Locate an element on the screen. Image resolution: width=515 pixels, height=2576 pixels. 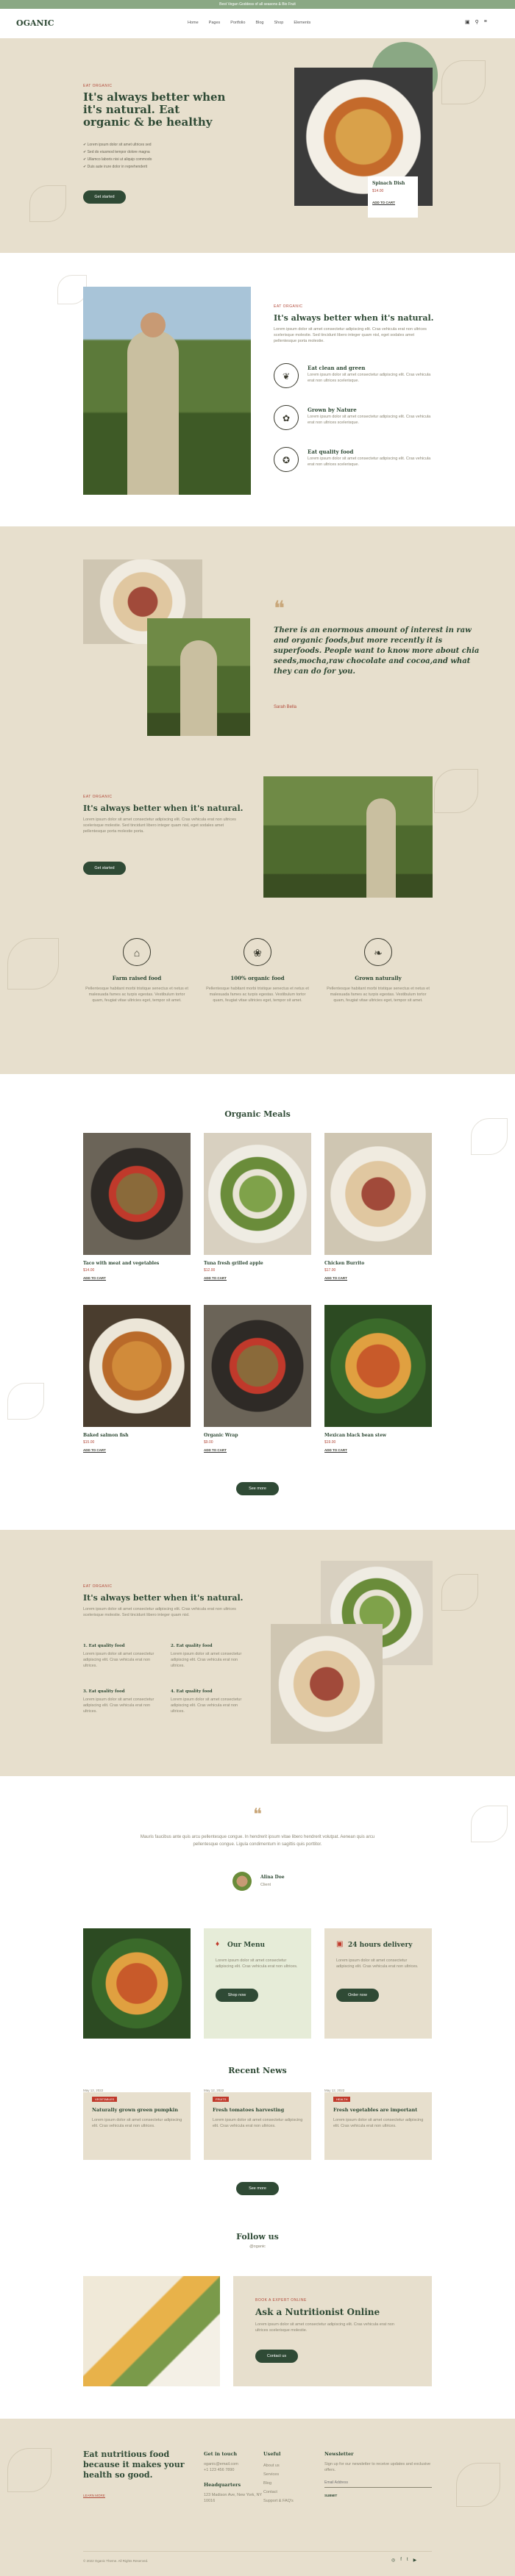
nav-item-blog: Blog is located at coordinates (259, 23).